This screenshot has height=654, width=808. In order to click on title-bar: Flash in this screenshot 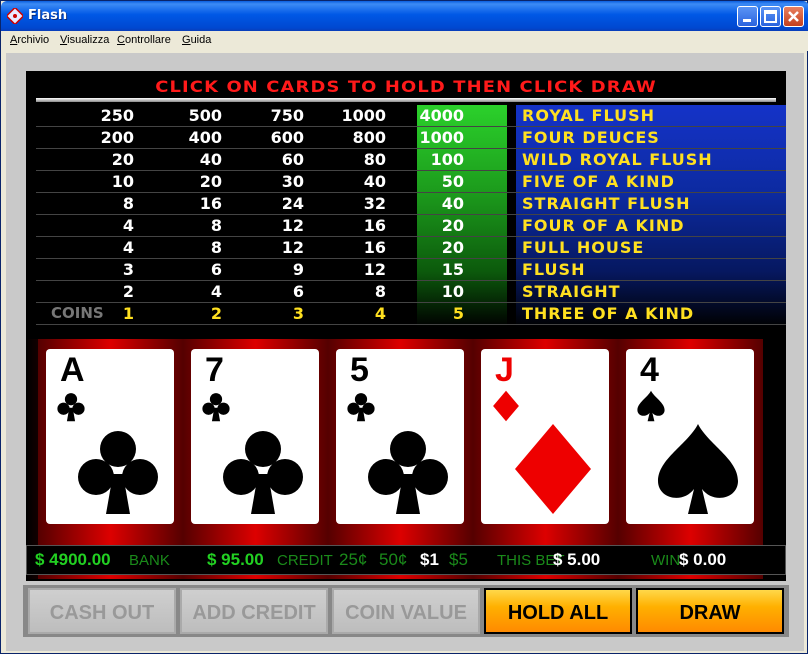, I will do `click(404, 16)`.